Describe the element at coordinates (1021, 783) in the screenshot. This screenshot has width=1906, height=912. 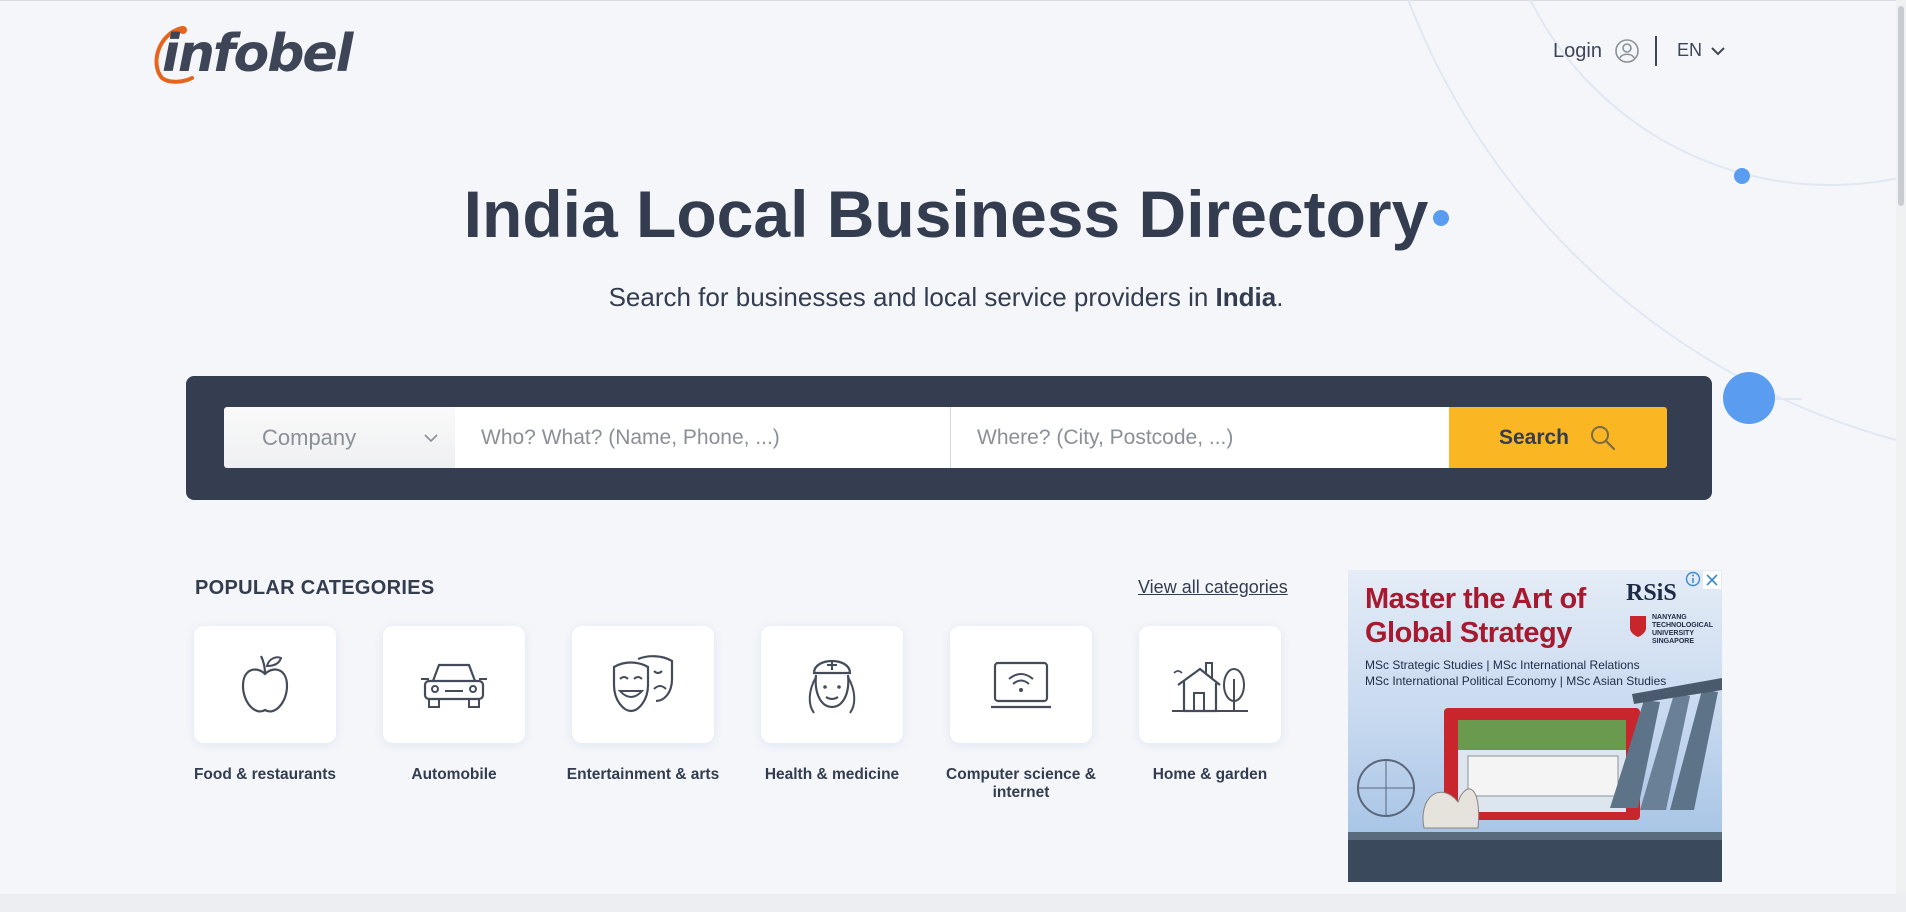
I see `category-label: Computer science & internet` at that location.